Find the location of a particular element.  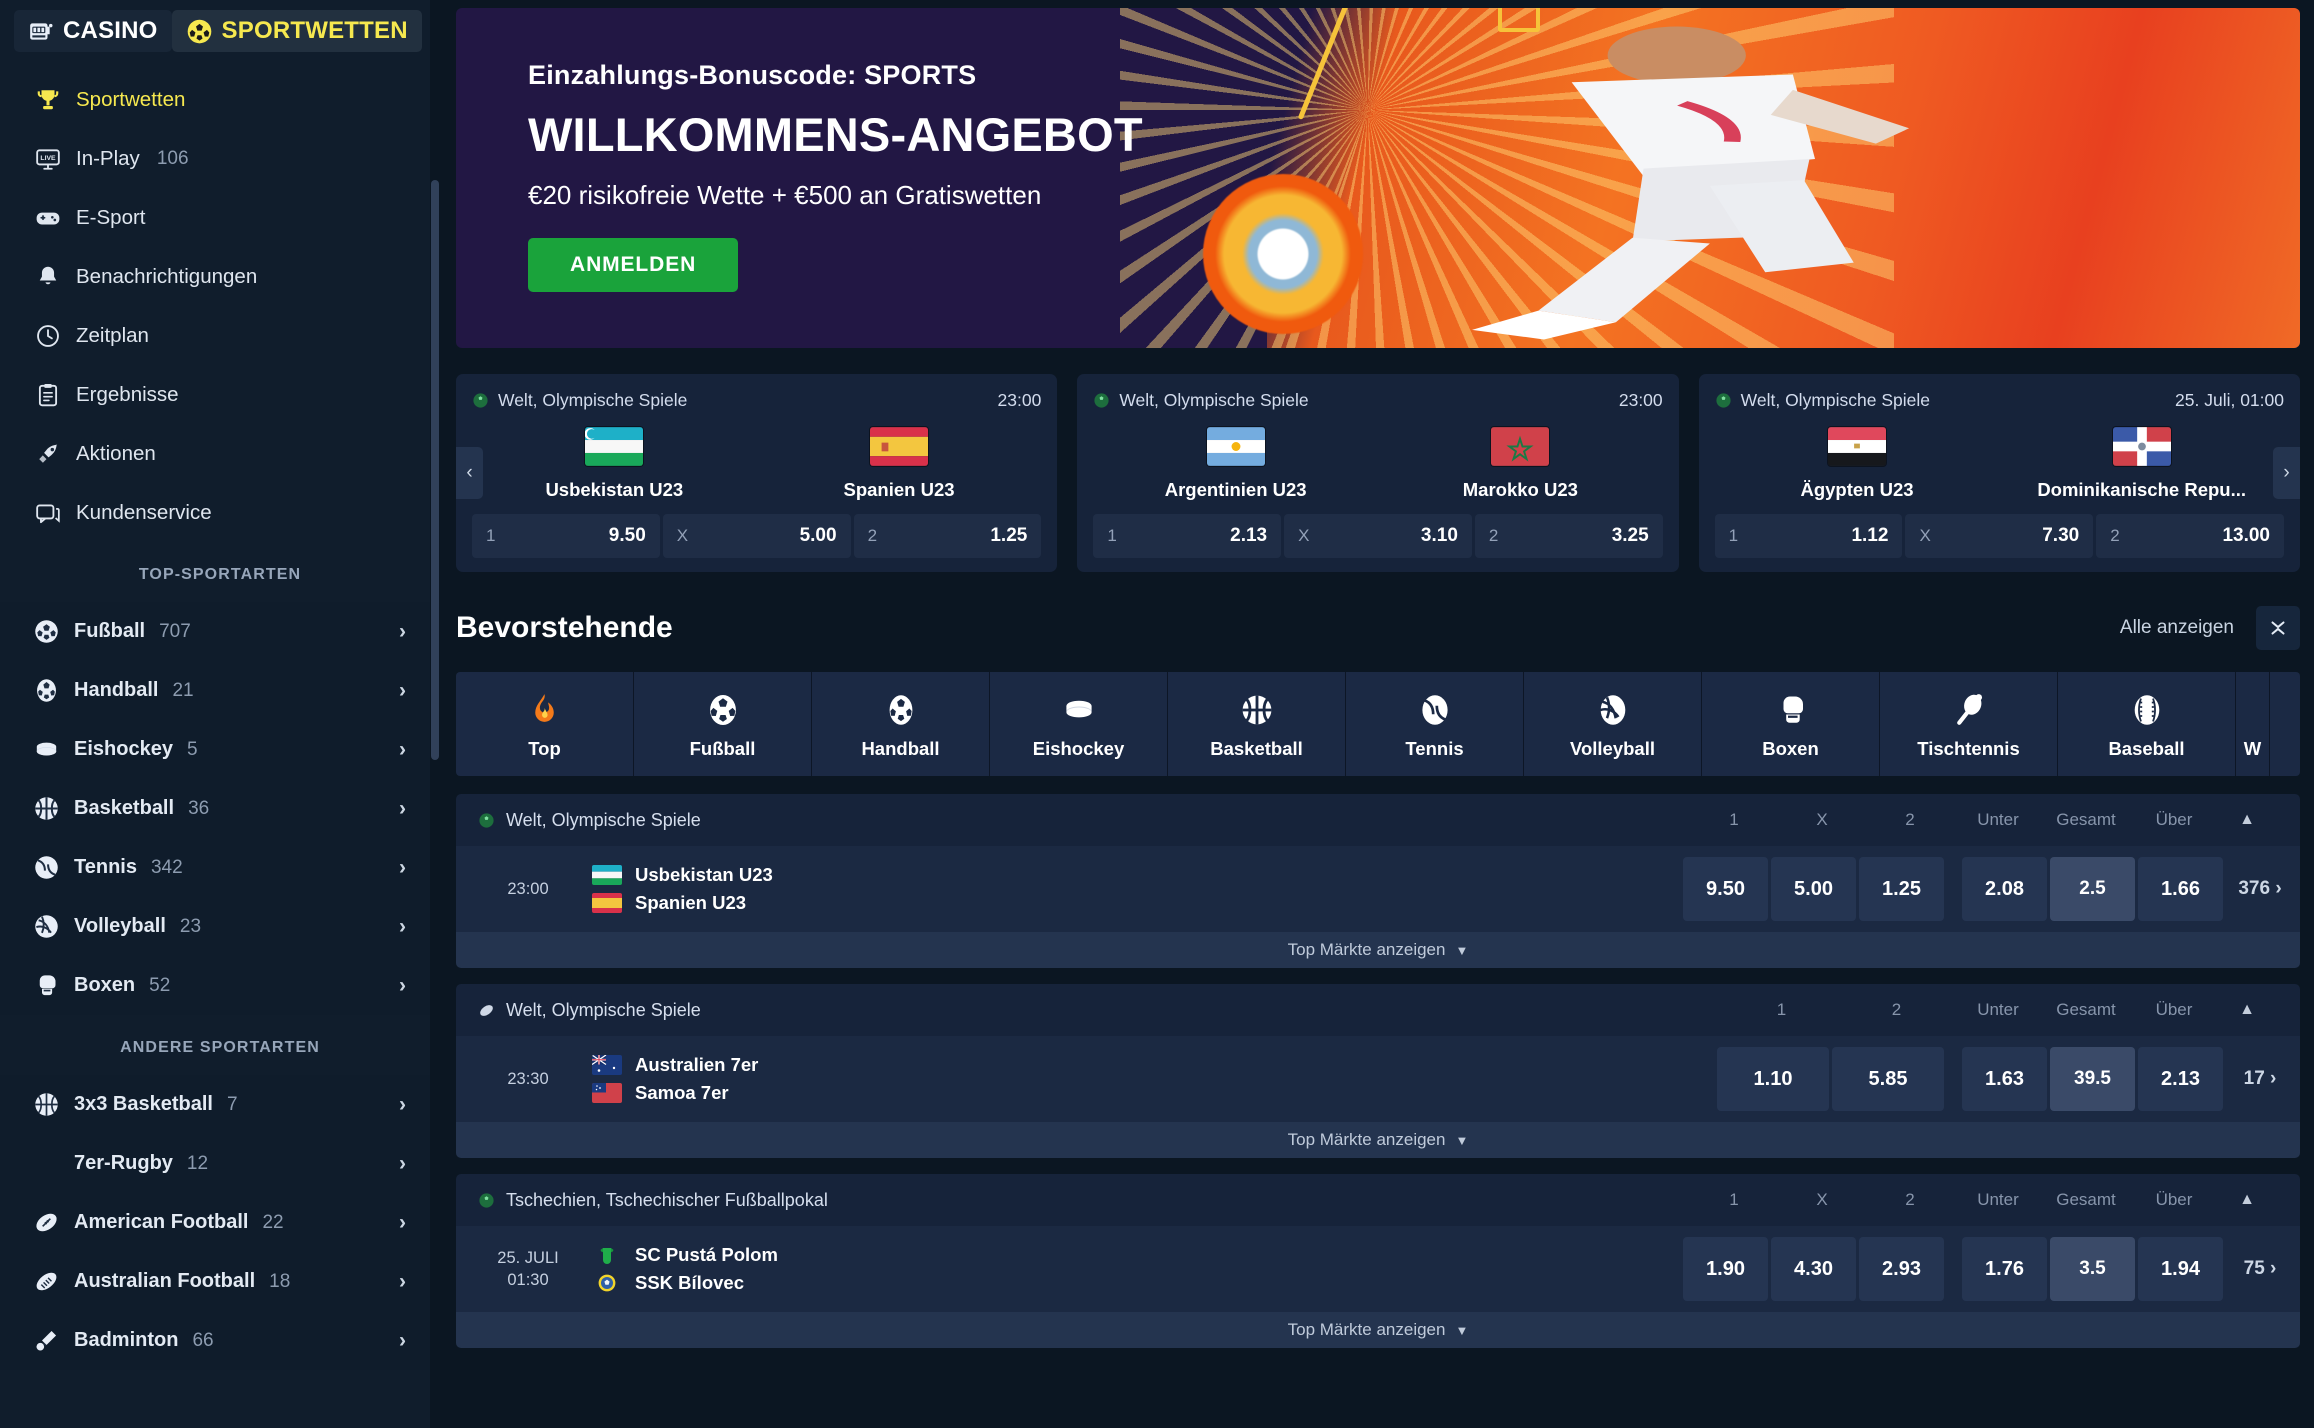

sidebar-item-handball: Handball 21 › is located at coordinates (220, 690).